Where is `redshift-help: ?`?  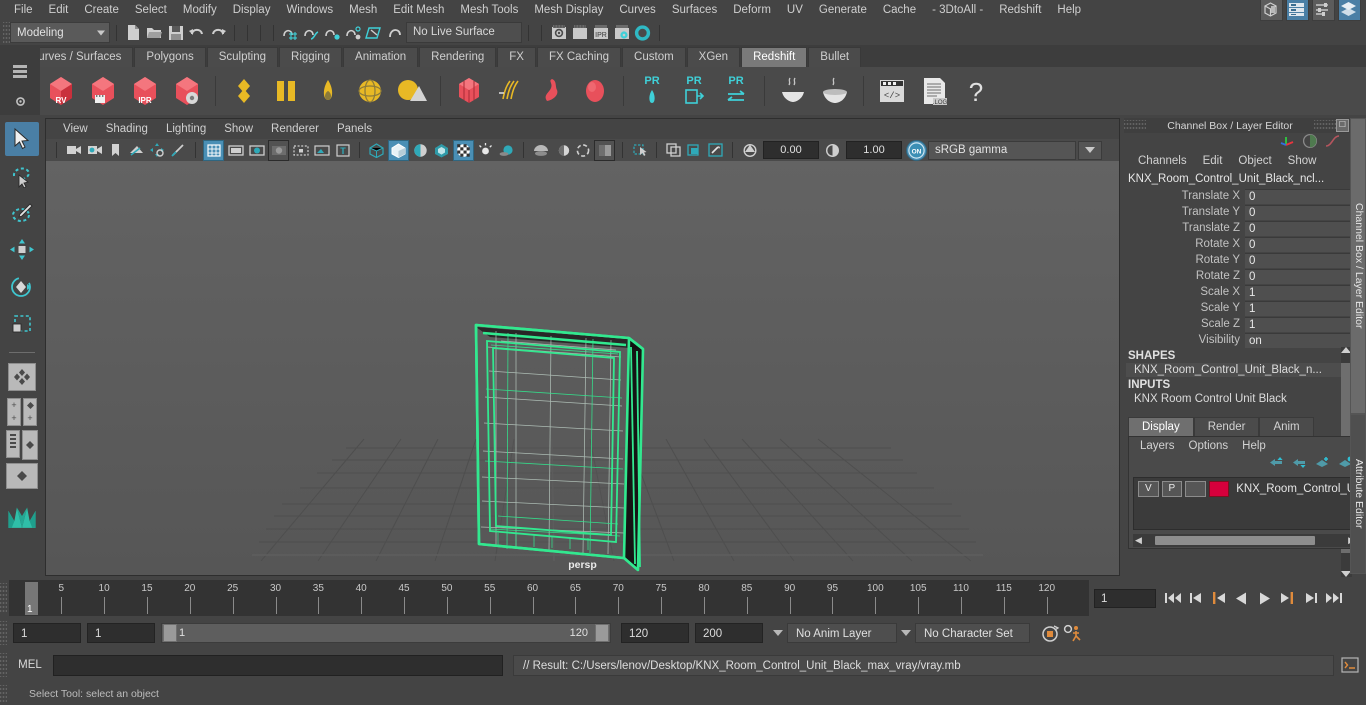
redshift-help: ? is located at coordinates (976, 91).